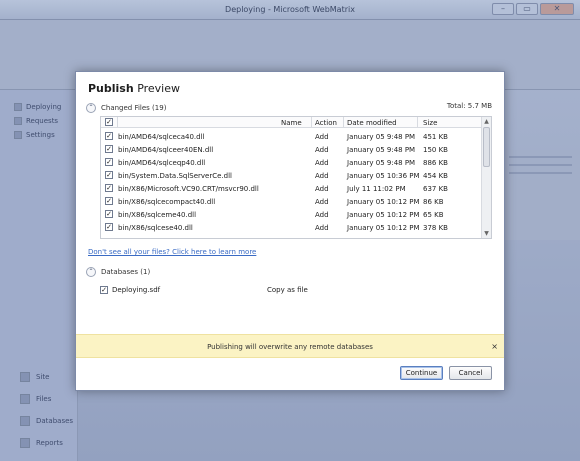  I want to click on files-workspace-icon, so click(25, 399).